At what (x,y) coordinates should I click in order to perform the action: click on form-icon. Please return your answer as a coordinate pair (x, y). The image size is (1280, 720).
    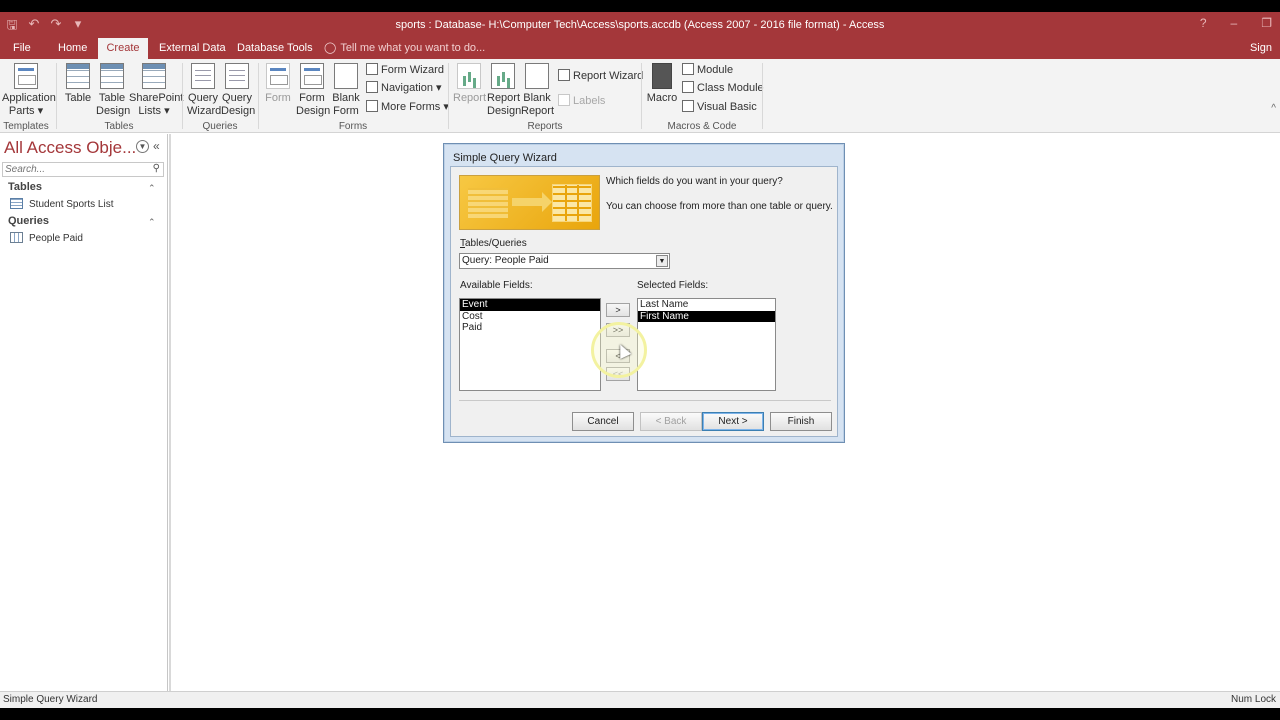
    Looking at the image, I should click on (278, 76).